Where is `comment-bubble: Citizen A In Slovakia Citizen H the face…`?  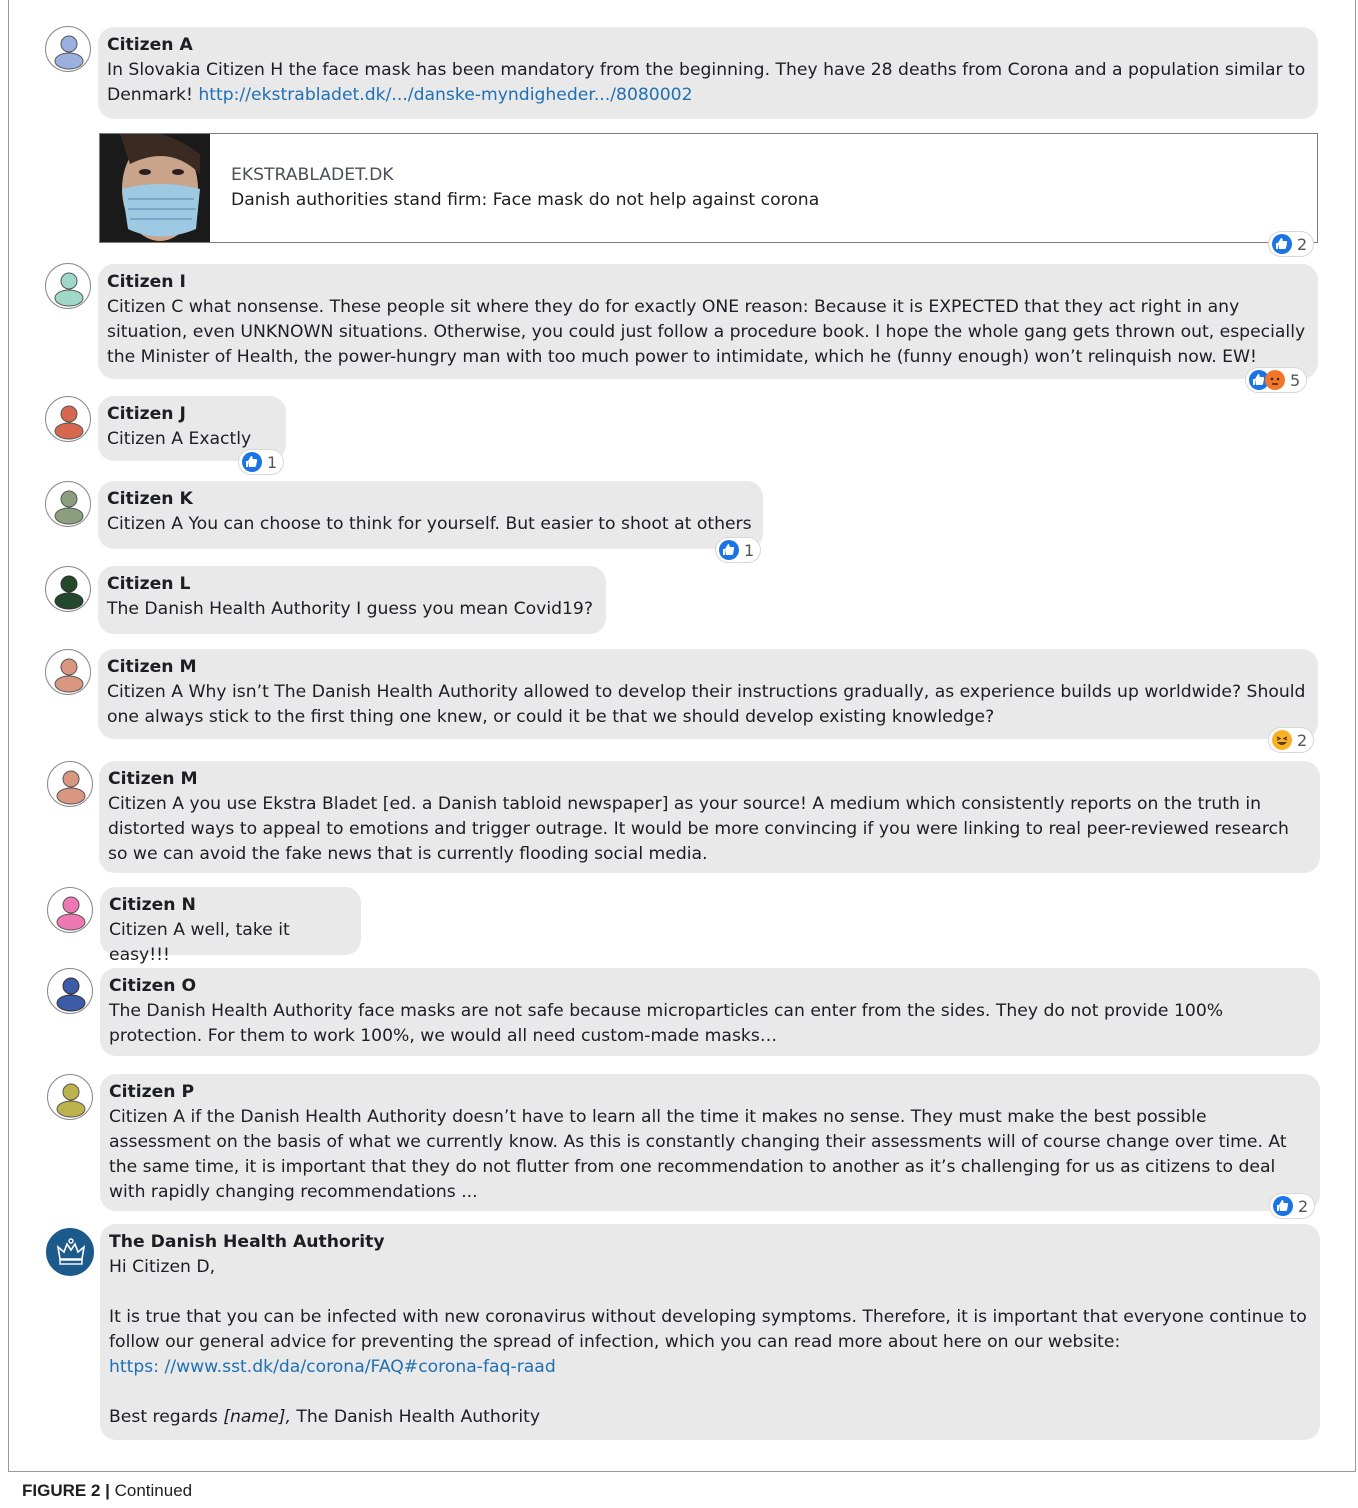
comment-bubble: Citizen A In Slovakia Citizen H the face… is located at coordinates (708, 73).